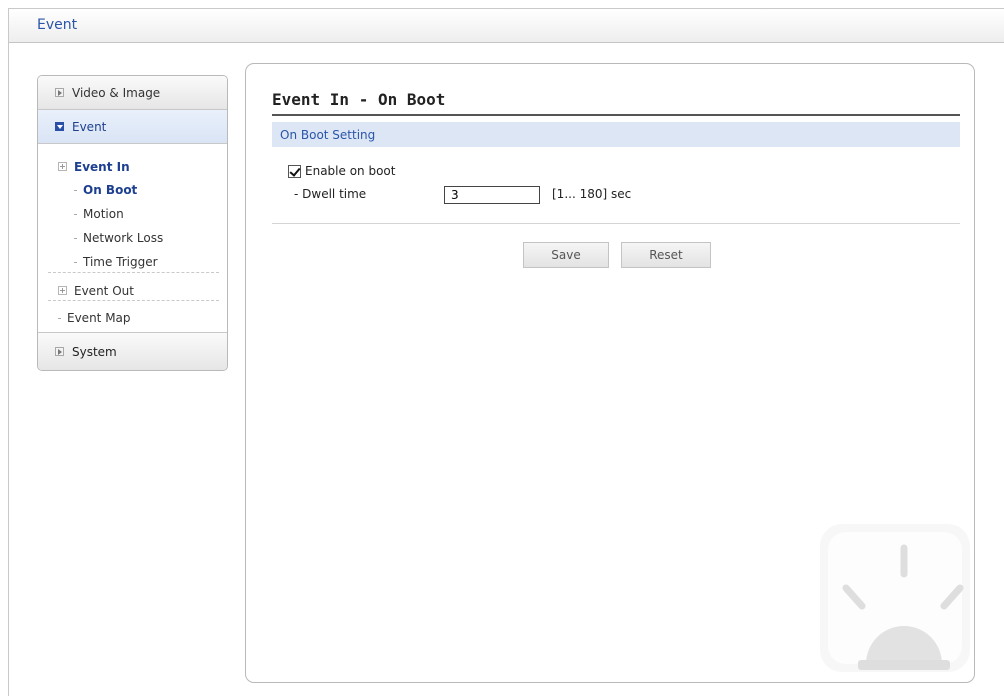  Describe the element at coordinates (123, 238) in the screenshot. I see `tree-item-label: Network Loss` at that location.